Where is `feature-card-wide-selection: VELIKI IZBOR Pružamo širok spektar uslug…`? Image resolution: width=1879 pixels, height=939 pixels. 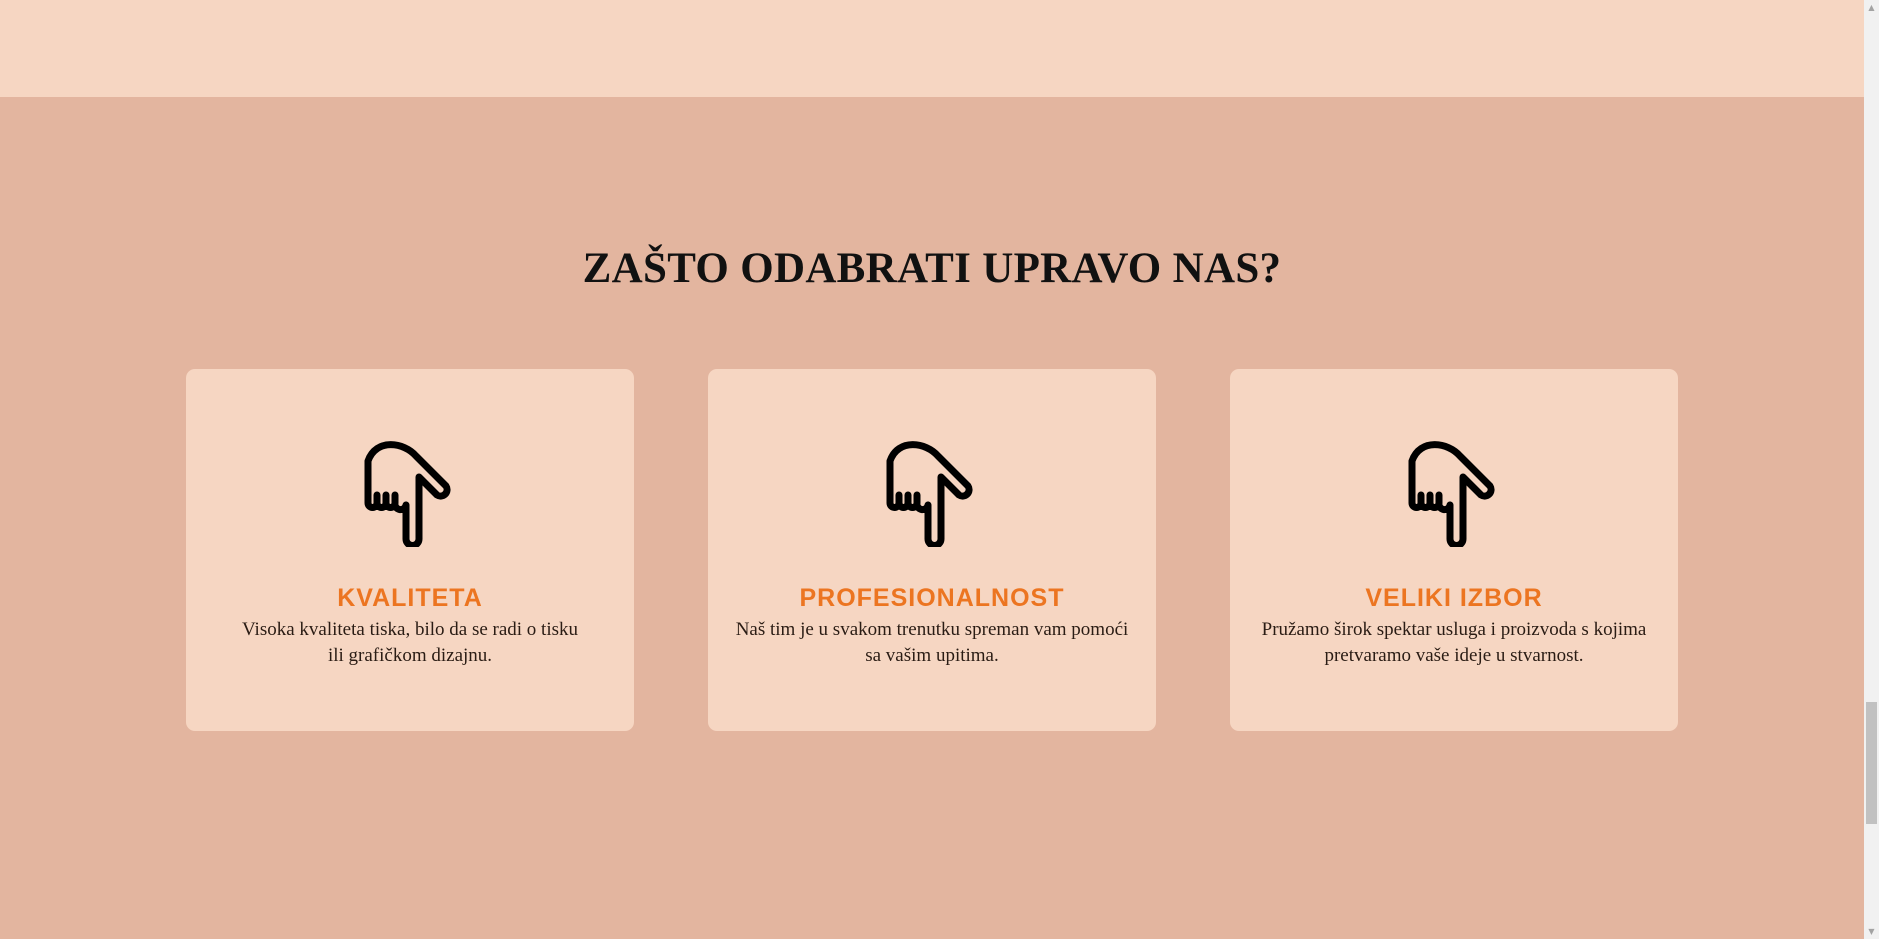 feature-card-wide-selection: VELIKI IZBOR Pružamo širok spektar uslug… is located at coordinates (1454, 550).